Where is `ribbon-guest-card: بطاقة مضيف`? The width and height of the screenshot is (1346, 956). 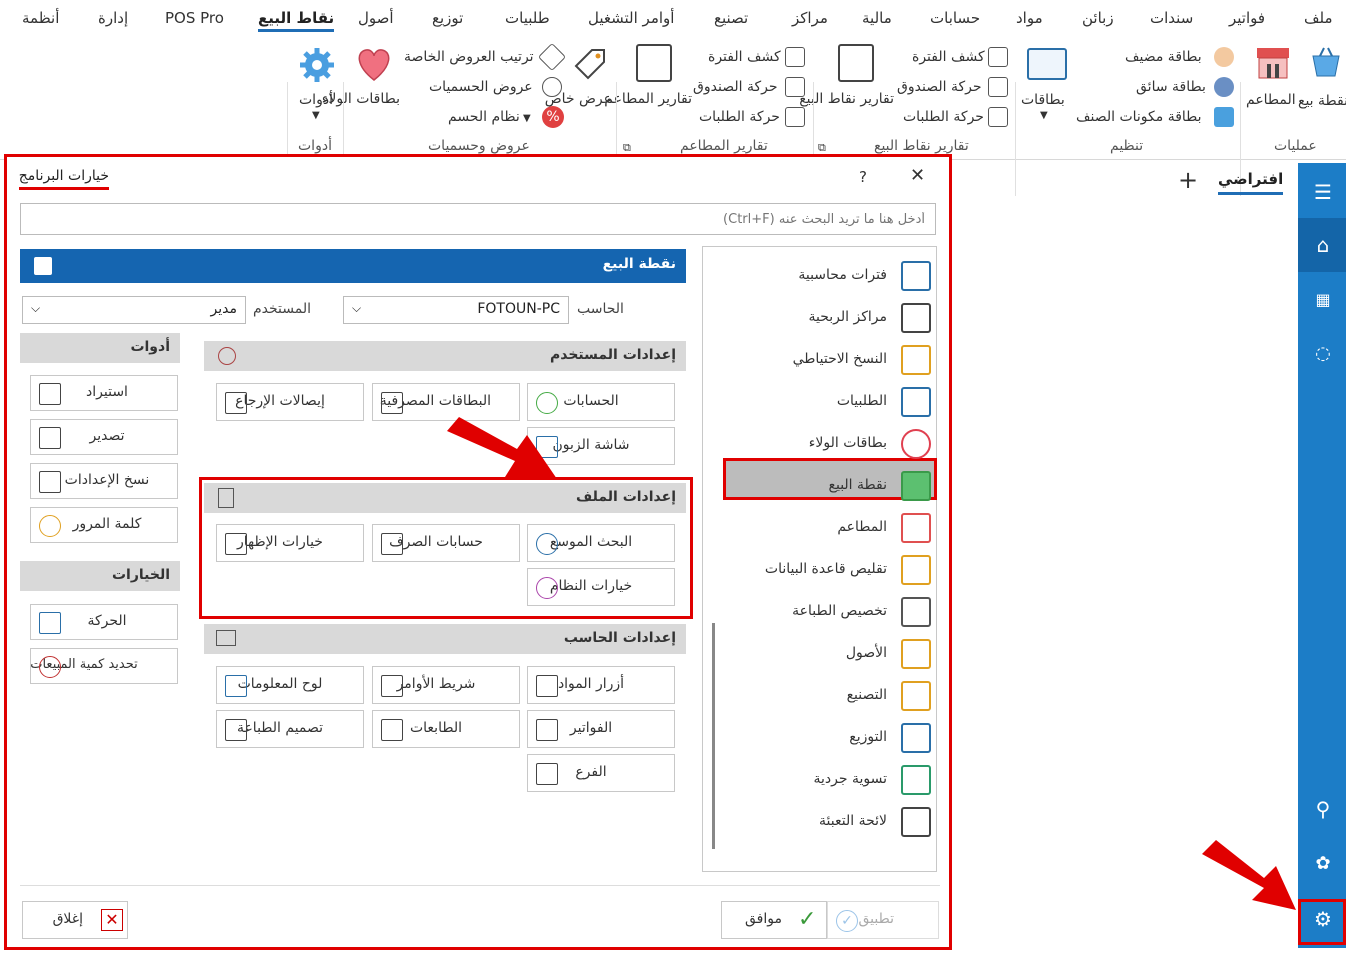 ribbon-guest-card: بطاقة مضيف is located at coordinates (1163, 57).